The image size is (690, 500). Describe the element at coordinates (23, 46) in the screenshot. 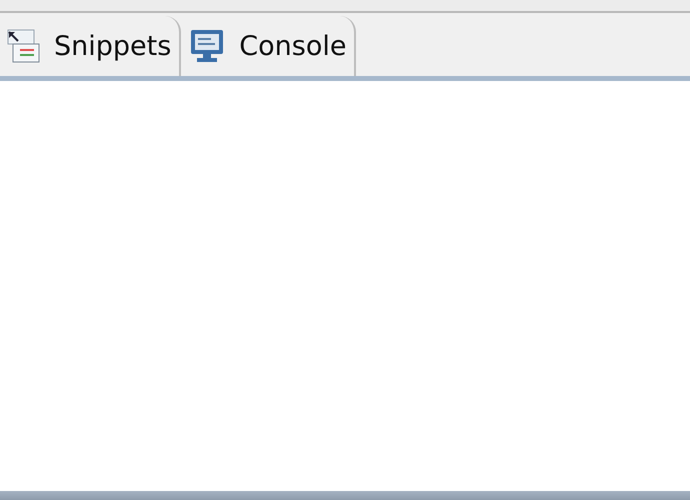

I see `snippets-icon` at that location.